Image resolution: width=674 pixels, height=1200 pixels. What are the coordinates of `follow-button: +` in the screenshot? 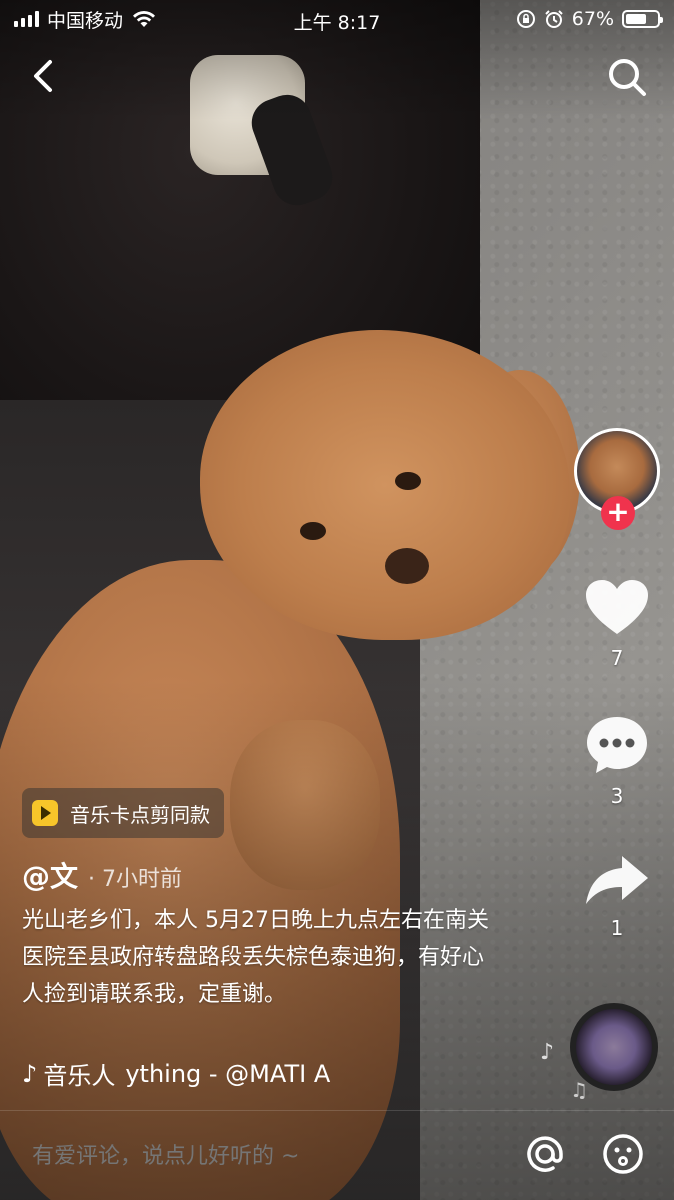 It's located at (618, 513).